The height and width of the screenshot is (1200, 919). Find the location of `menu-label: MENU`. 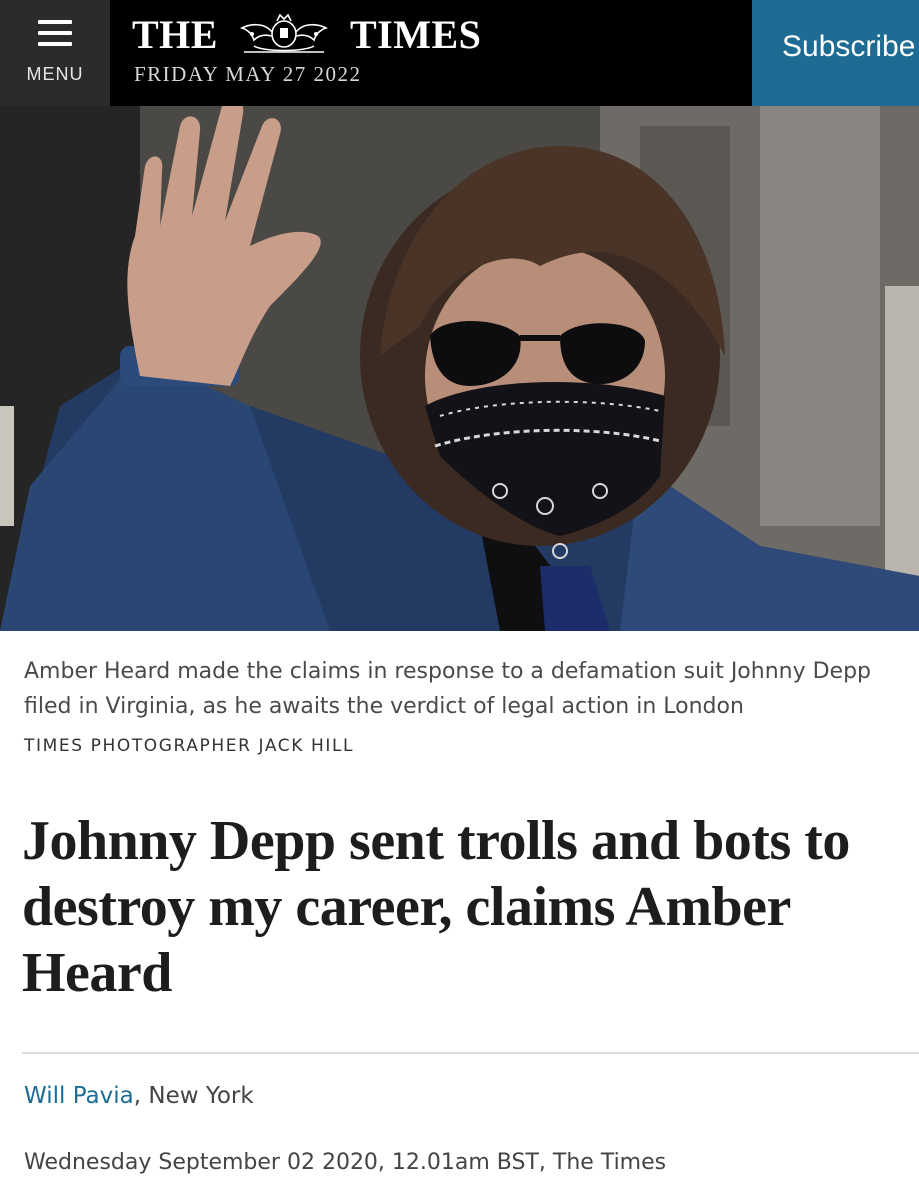

menu-label: MENU is located at coordinates (55, 74).